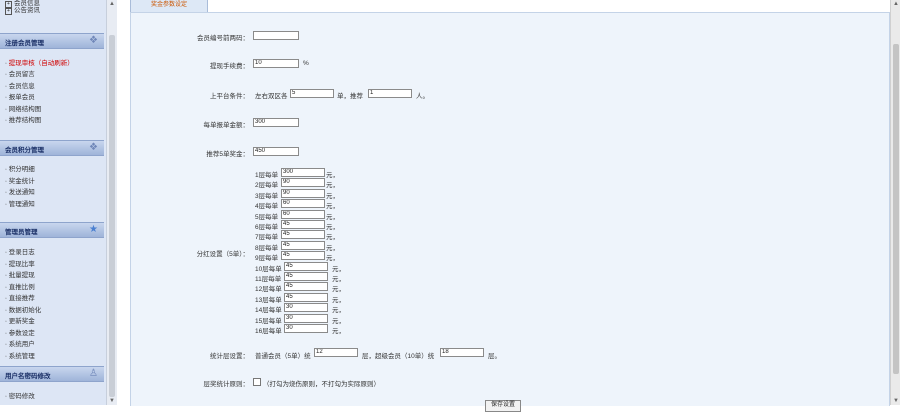 This screenshot has height=412, width=900. I want to click on dividend-level-name: 2层每单, so click(267, 186).